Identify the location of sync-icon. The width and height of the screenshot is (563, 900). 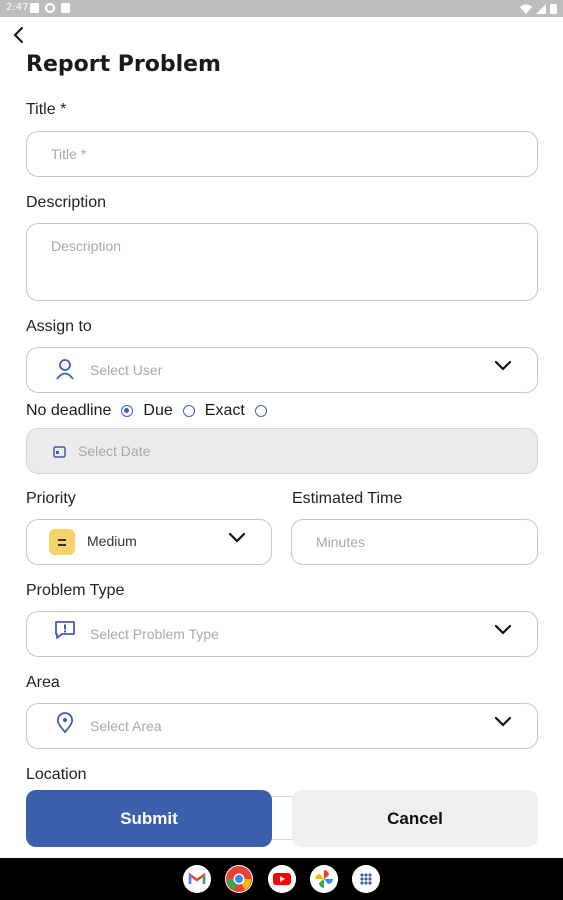
(50, 8).